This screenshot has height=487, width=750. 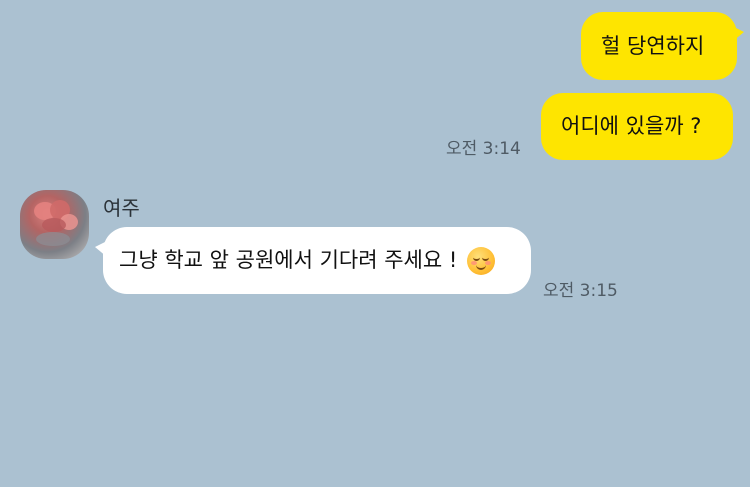 I want to click on incoming-message-bubble: 그냥 학교 앞 공원에서 기다려 주세요 !, so click(x=313, y=260).